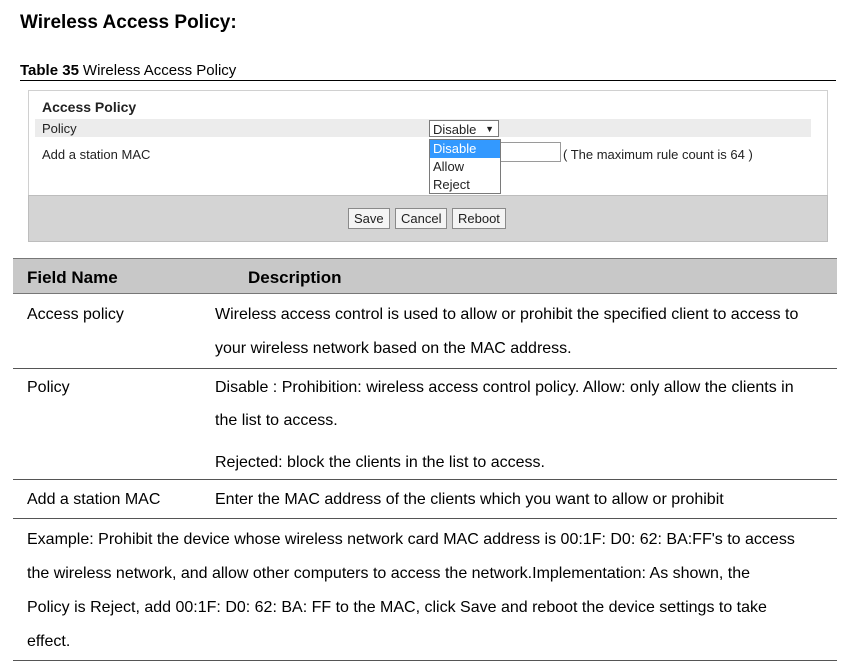  Describe the element at coordinates (421, 218) in the screenshot. I see `cancel-button: Cancel` at that location.